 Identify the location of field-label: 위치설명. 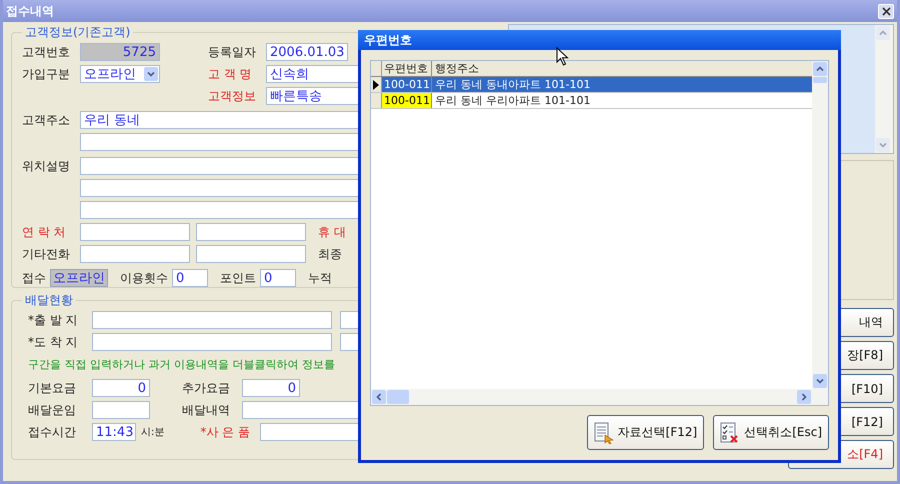
(46, 166).